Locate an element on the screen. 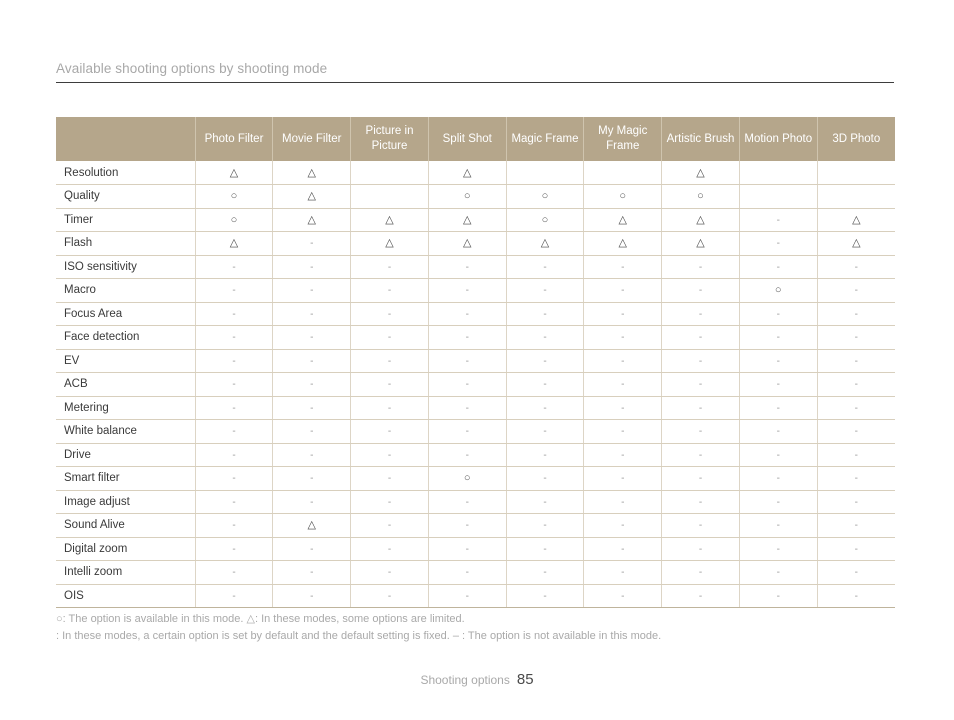 This screenshot has height=720, width=954. table-row: Sound Alive - △ - - - - - - - is located at coordinates (475, 525).